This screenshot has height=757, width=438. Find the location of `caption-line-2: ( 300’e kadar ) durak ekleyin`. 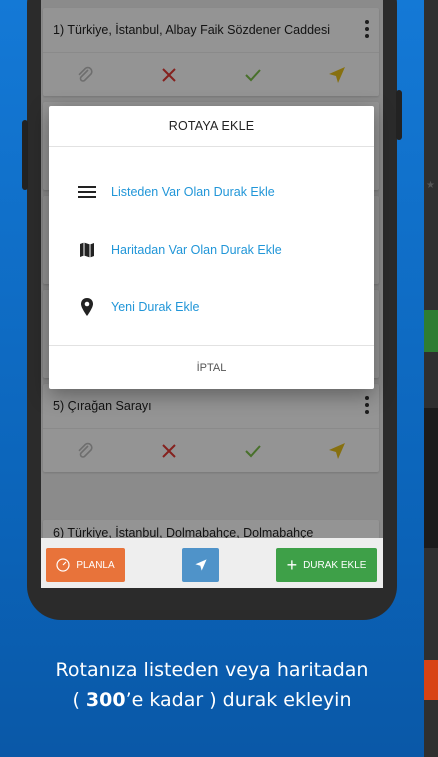

caption-line-2: ( 300’e kadar ) durak ekleyin is located at coordinates (212, 700).